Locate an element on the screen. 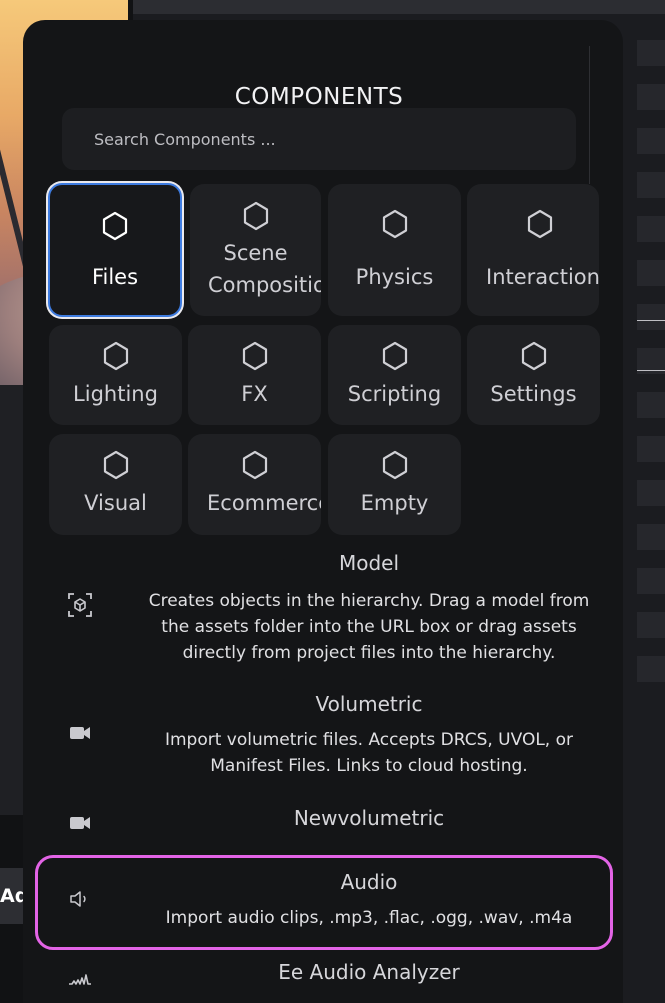  category-settings: Settings is located at coordinates (533, 375).